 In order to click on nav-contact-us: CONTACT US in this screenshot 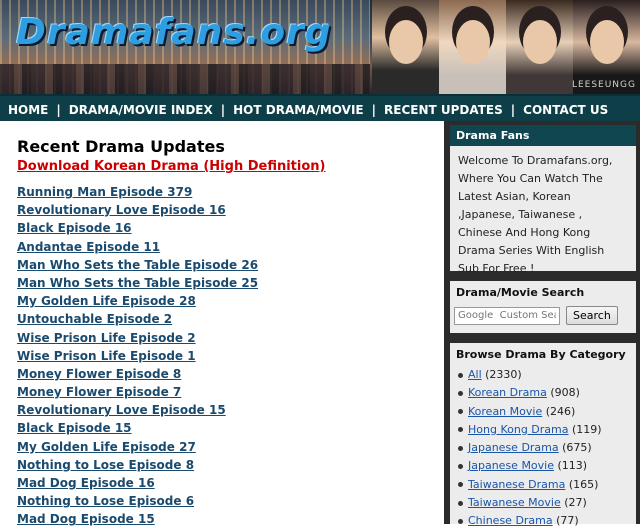, I will do `click(565, 110)`.